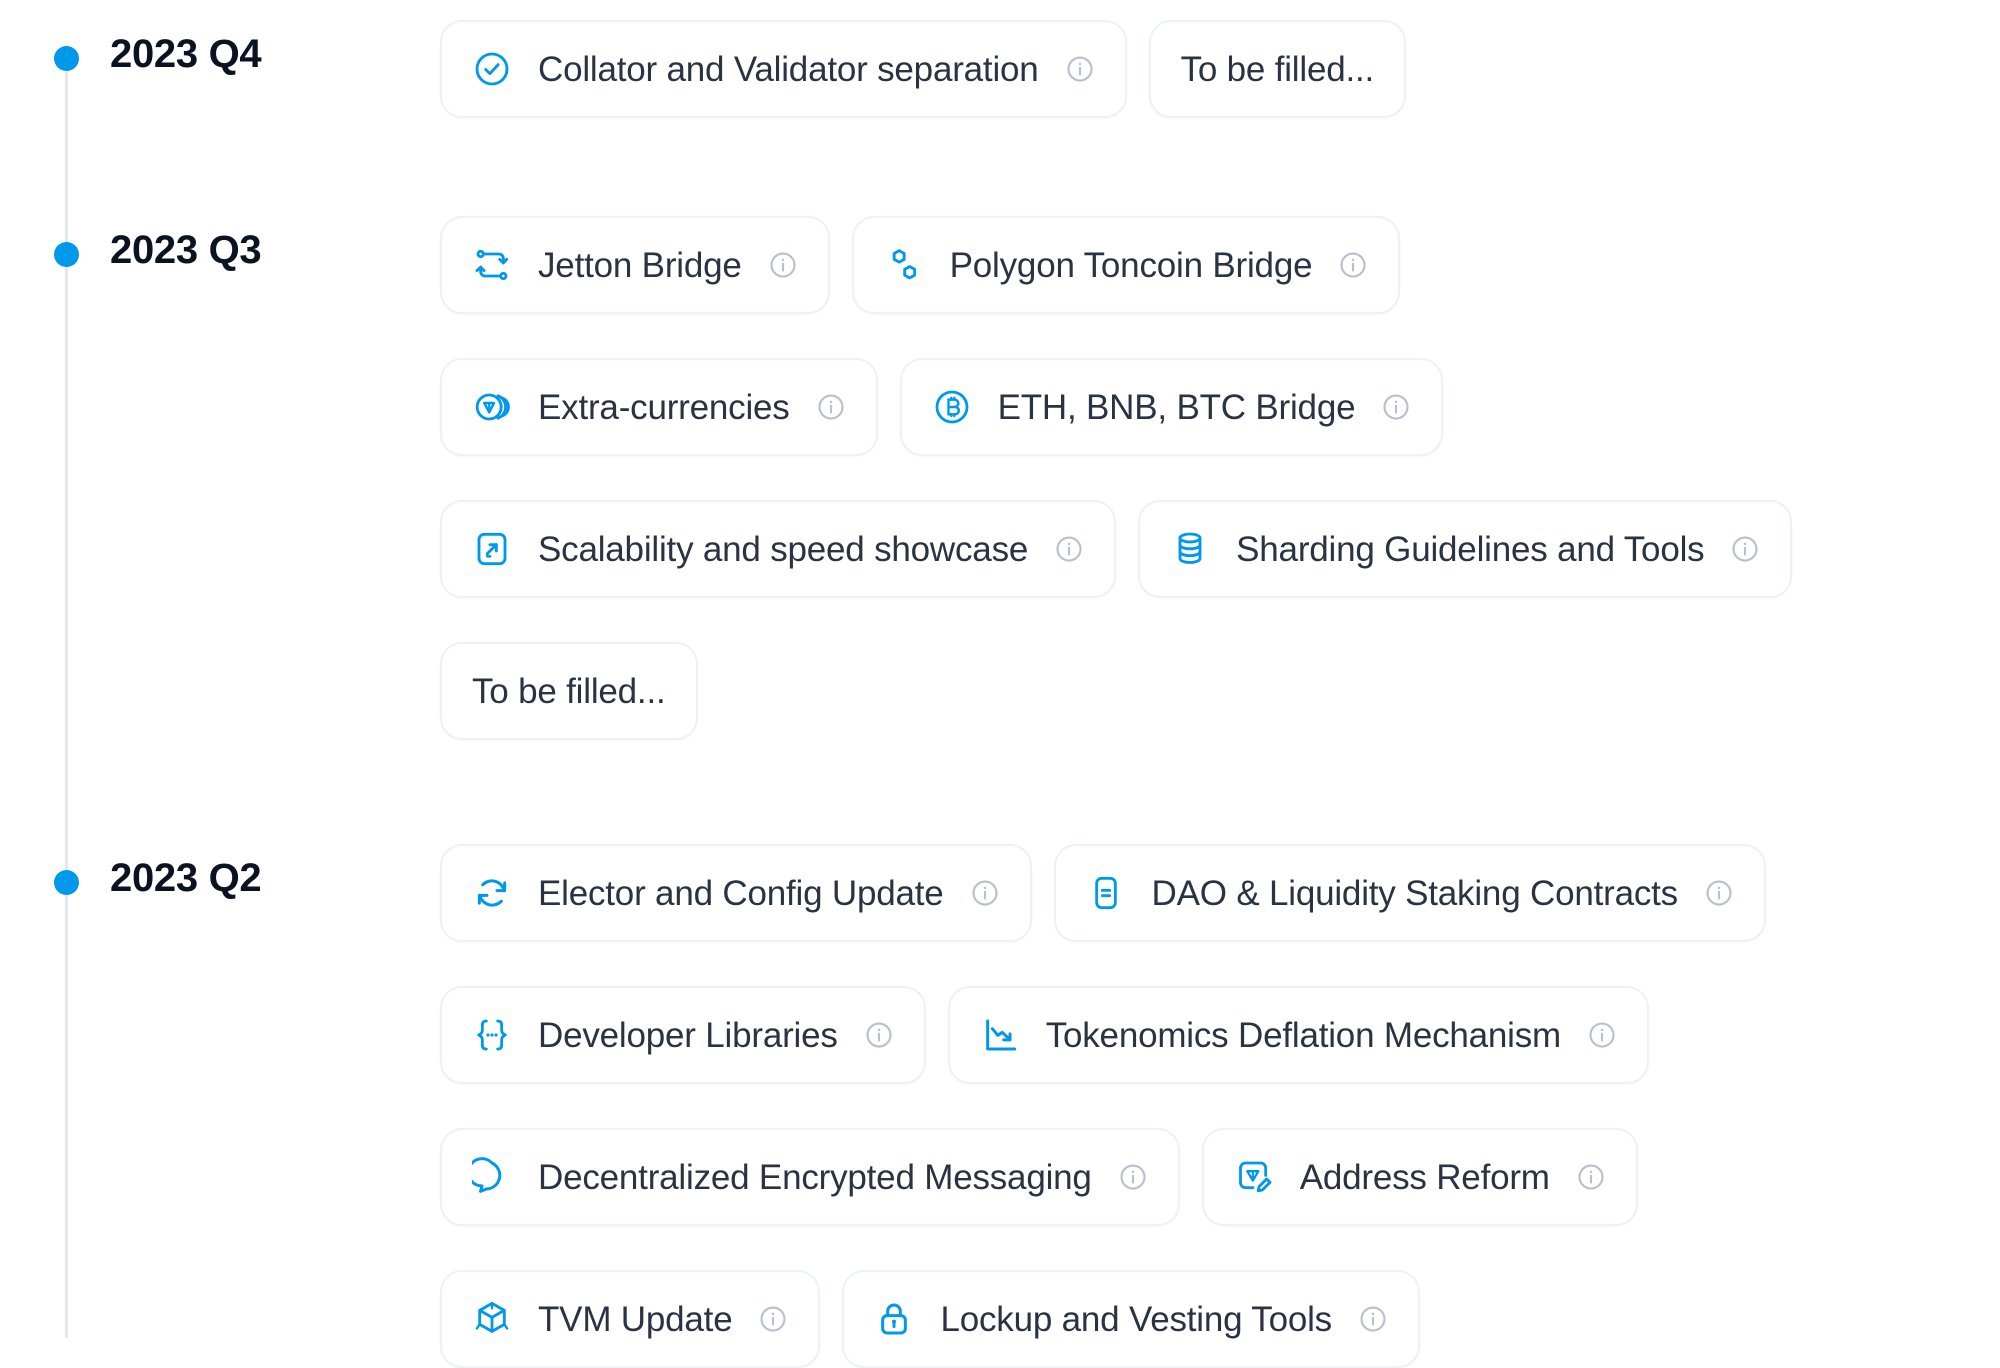 The height and width of the screenshot is (1368, 2000). I want to click on check-circle-icon, so click(492, 69).